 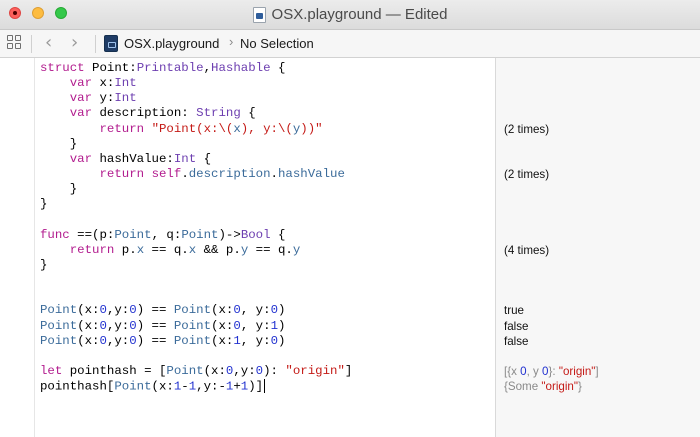 What do you see at coordinates (577, 371) in the screenshot?
I see `result-token: "origin"` at bounding box center [577, 371].